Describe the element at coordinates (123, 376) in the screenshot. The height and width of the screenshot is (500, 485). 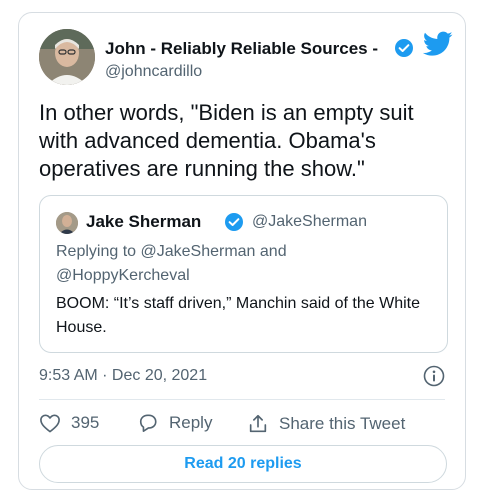
I see `tweet-timestamp: 9:53 AM · Dec 20, 2021` at that location.